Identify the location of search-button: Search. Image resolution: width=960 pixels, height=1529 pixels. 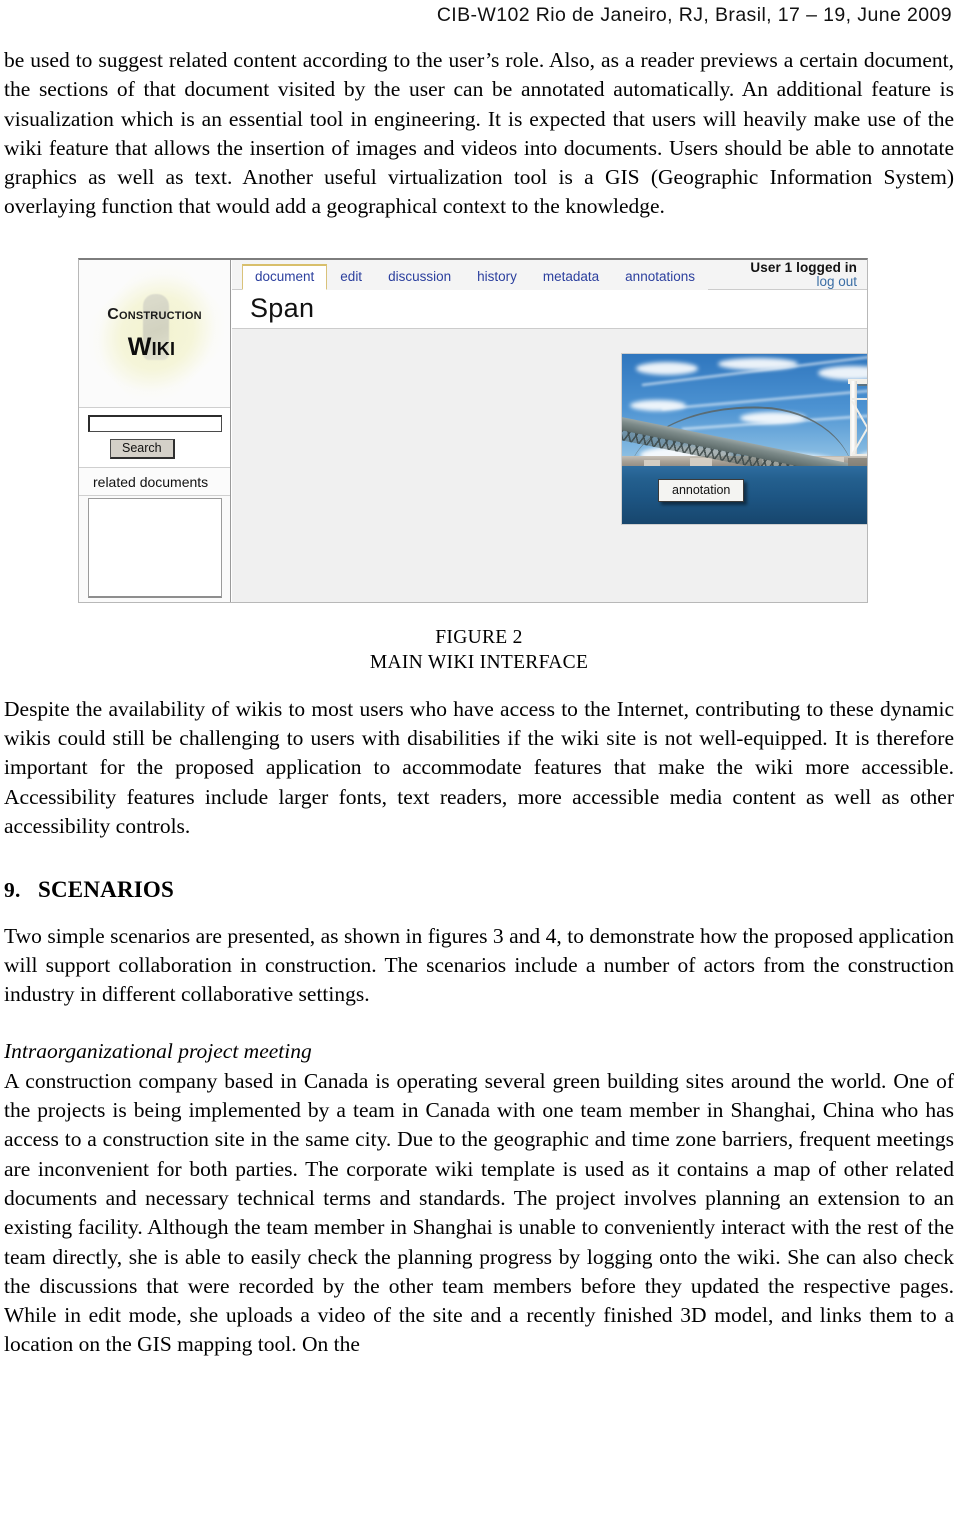
(142, 448).